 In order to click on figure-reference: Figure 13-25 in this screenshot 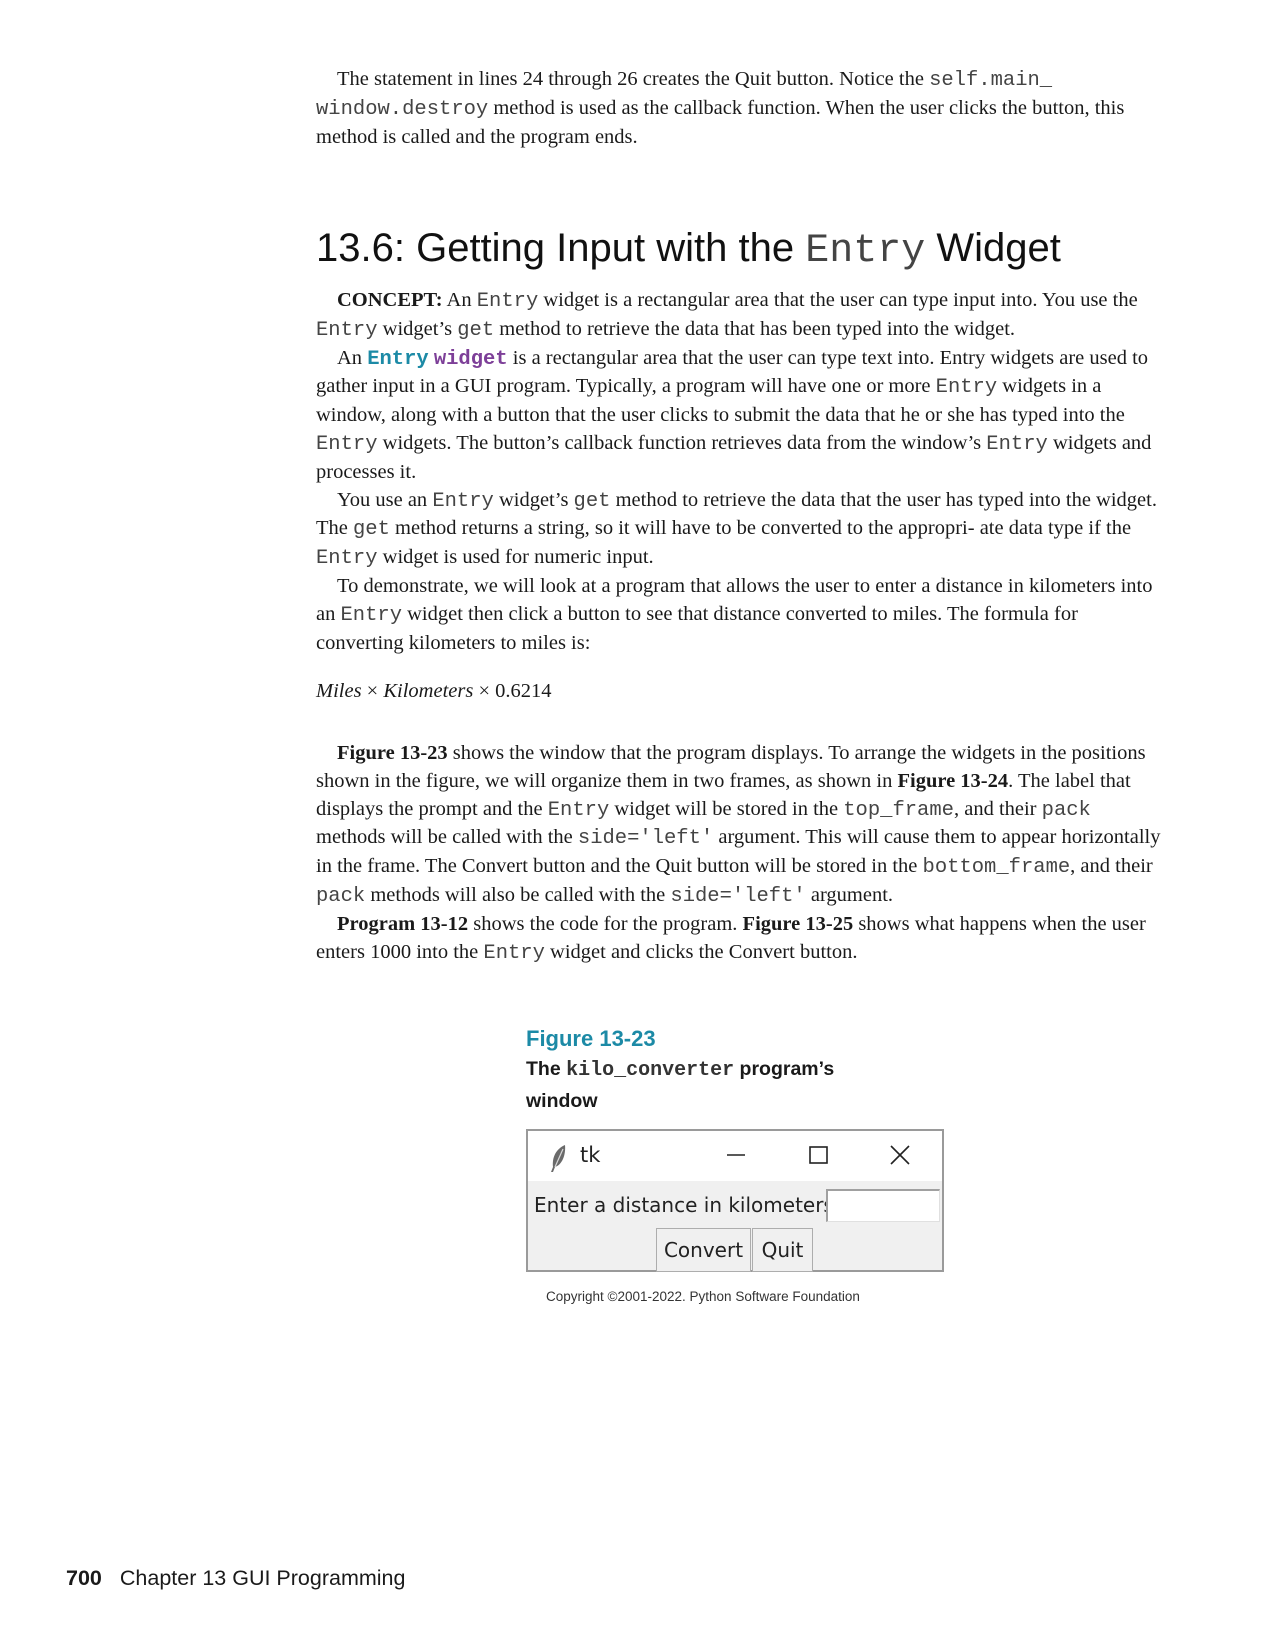, I will do `click(798, 923)`.